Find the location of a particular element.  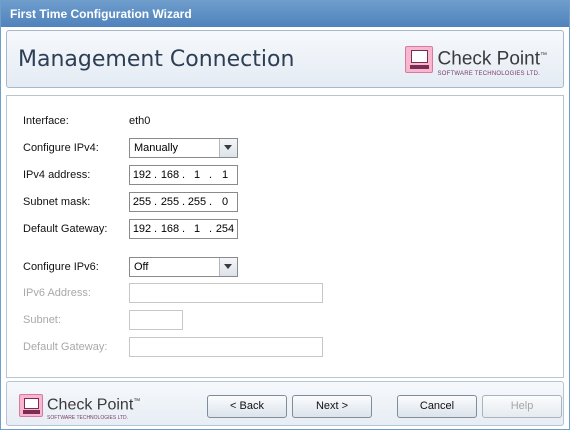

default-gateway-label: Default Gateway: is located at coordinates (65, 229).